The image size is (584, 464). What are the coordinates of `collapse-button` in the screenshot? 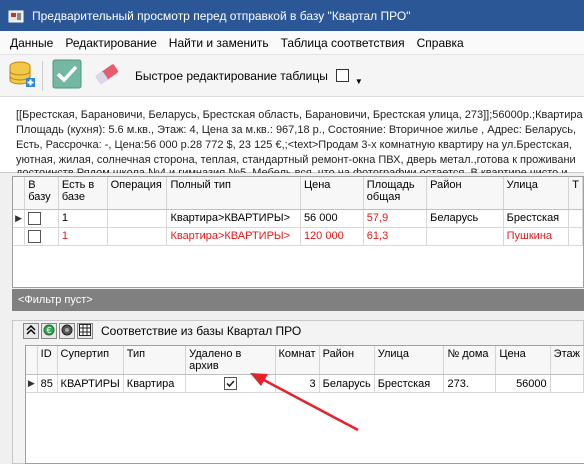 It's located at (31, 331).